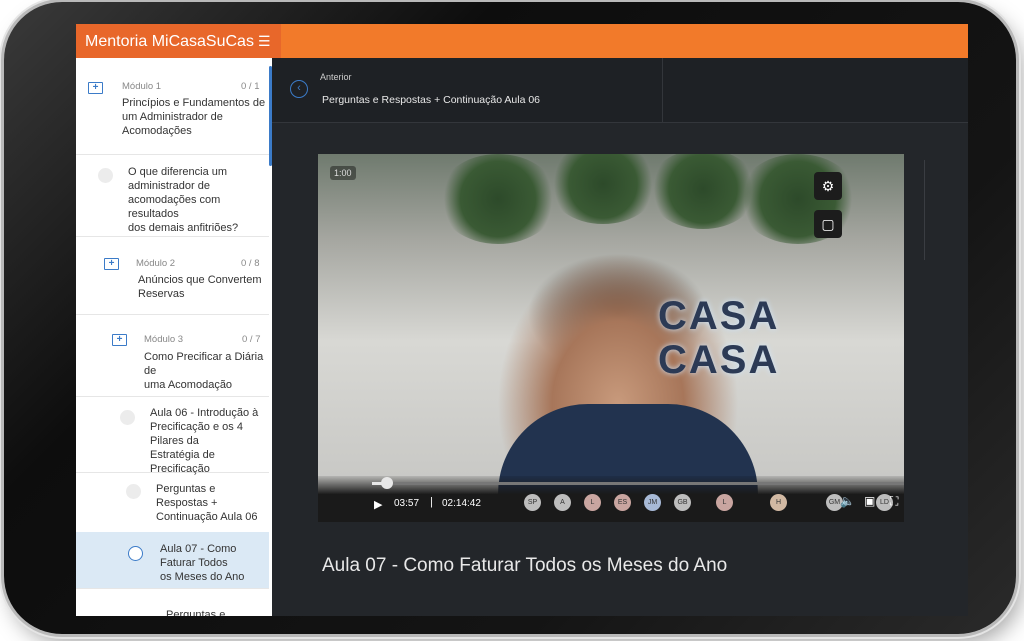 The image size is (1024, 641). What do you see at coordinates (202, 577) in the screenshot?
I see `lesson-title-line: os Meses do Ano` at bounding box center [202, 577].